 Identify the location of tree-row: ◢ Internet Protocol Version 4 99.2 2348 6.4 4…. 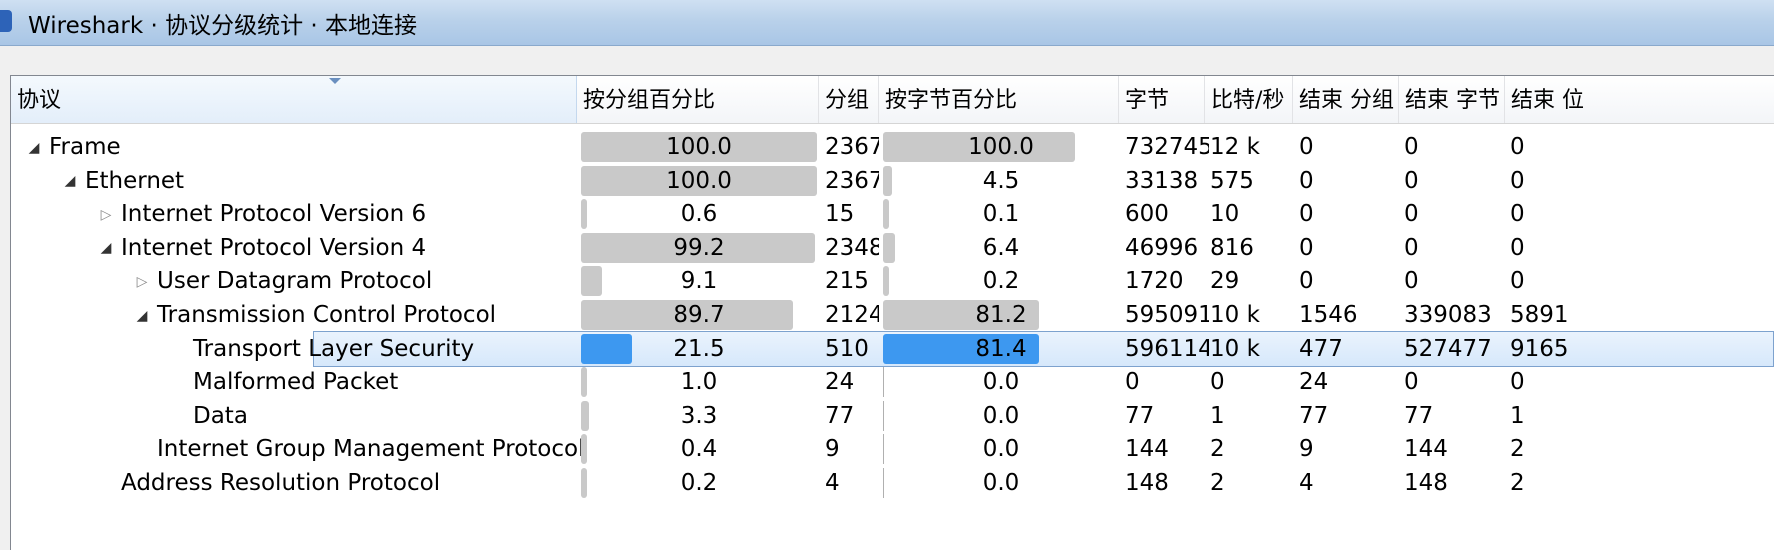
(892, 248).